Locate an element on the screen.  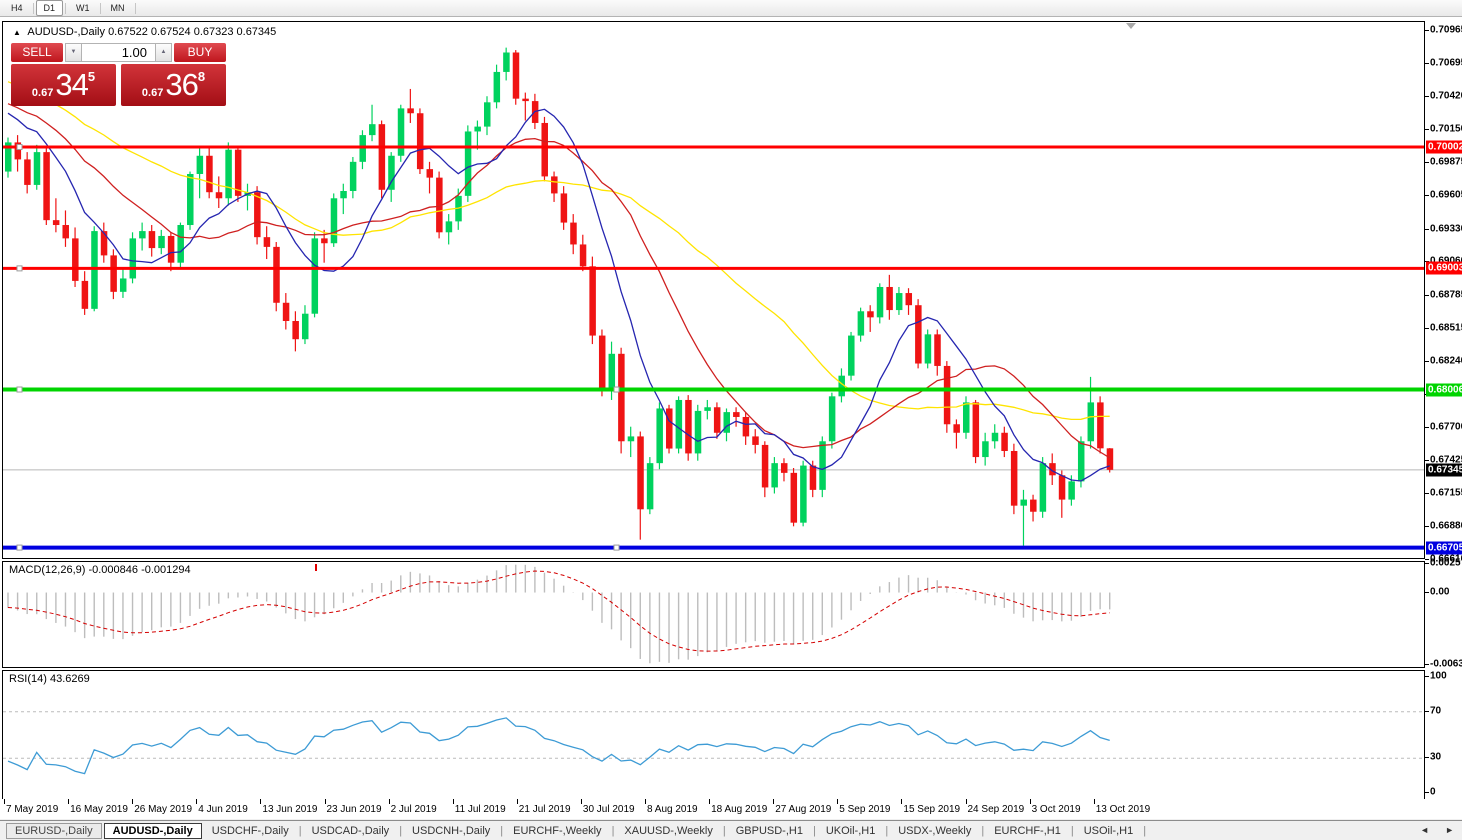
sell-price-button: 0.67 34 5 is located at coordinates (63, 85).